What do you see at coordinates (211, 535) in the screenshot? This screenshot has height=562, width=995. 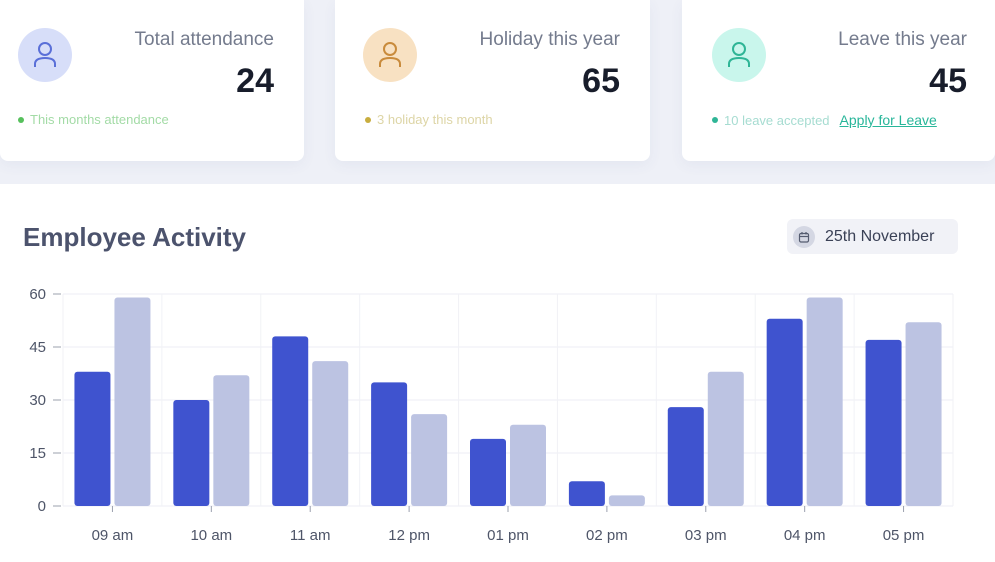 I see `x-tick-label: 10 am` at bounding box center [211, 535].